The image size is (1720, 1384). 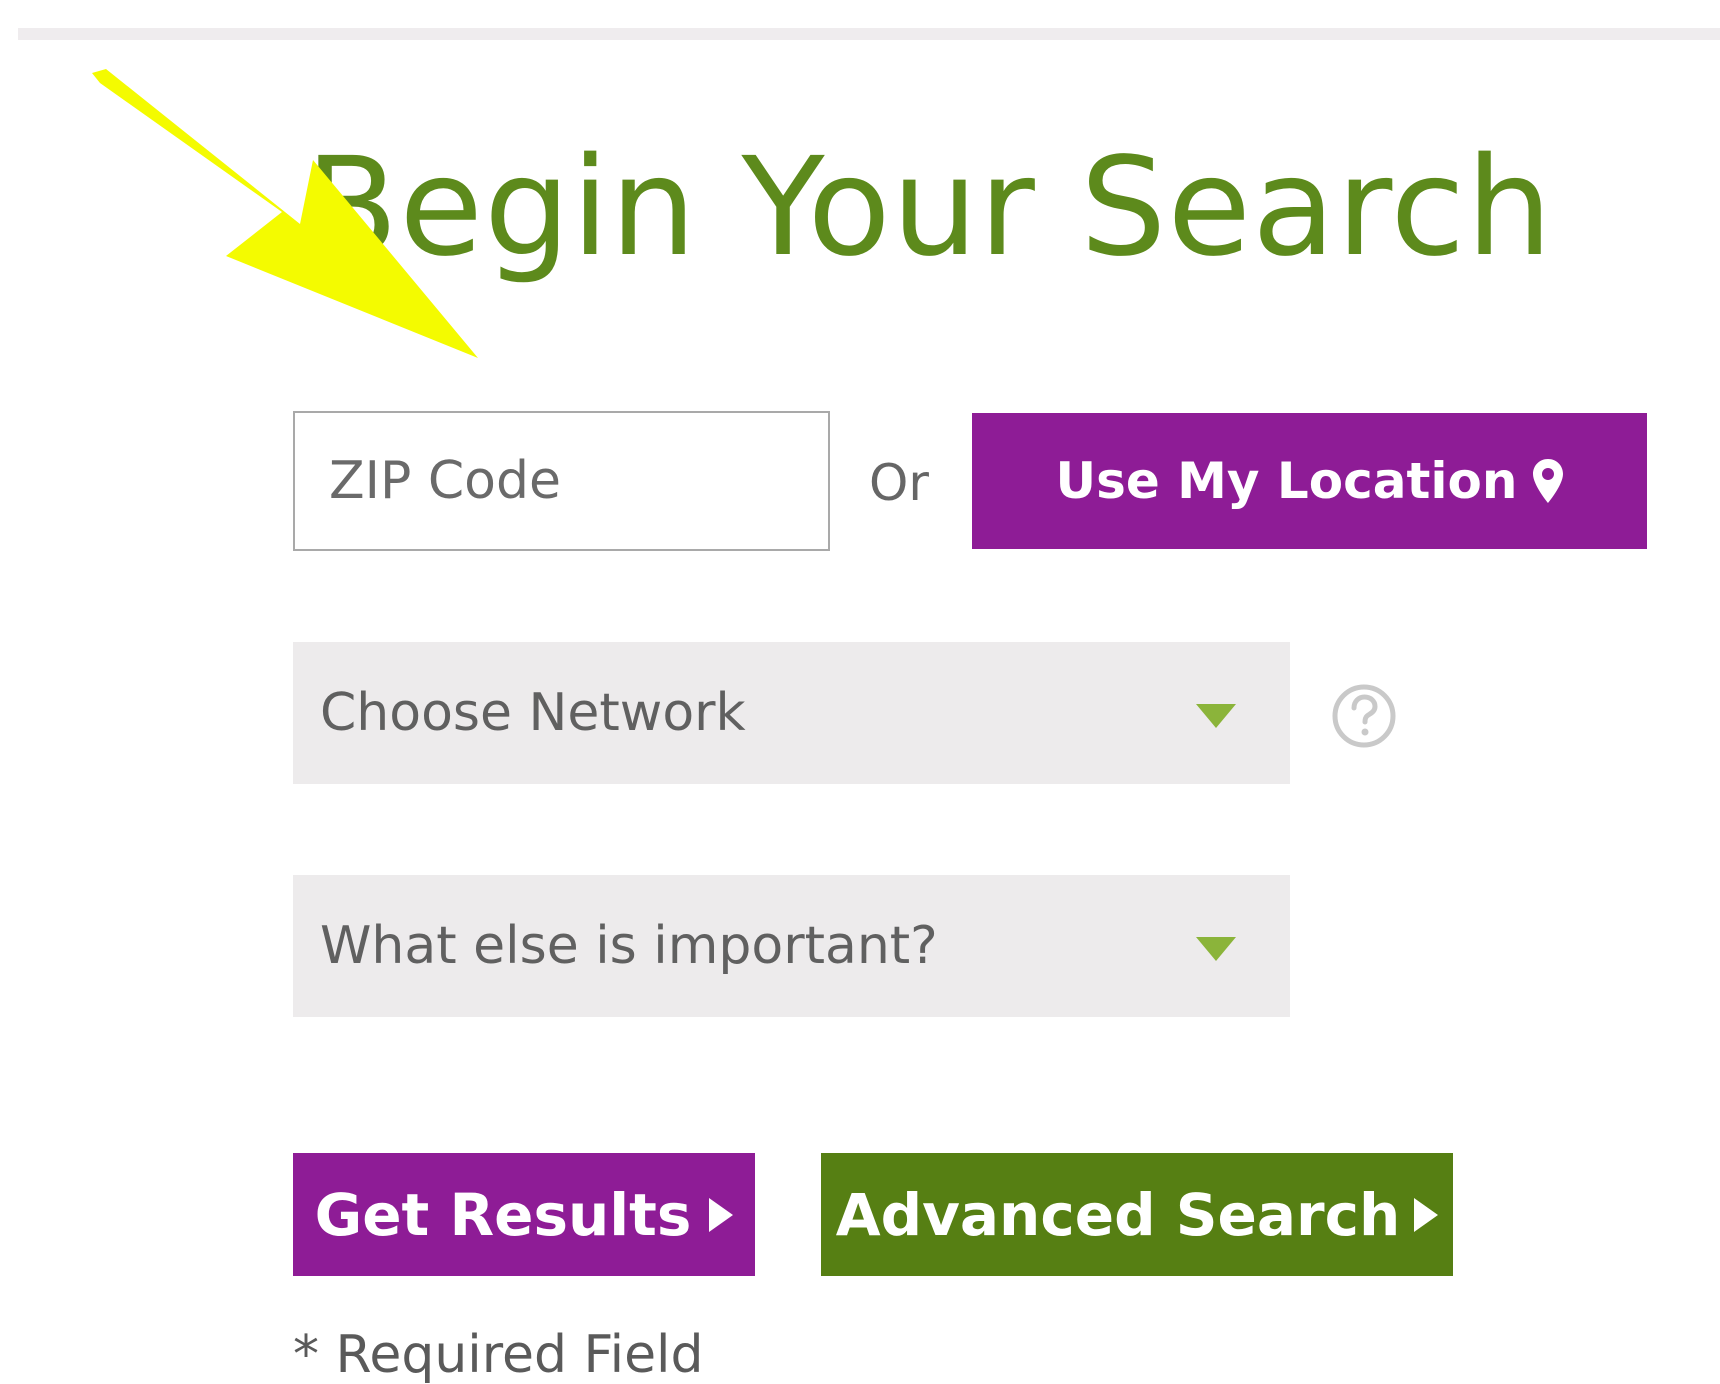 What do you see at coordinates (869, 34) in the screenshot?
I see `top-divider` at bounding box center [869, 34].